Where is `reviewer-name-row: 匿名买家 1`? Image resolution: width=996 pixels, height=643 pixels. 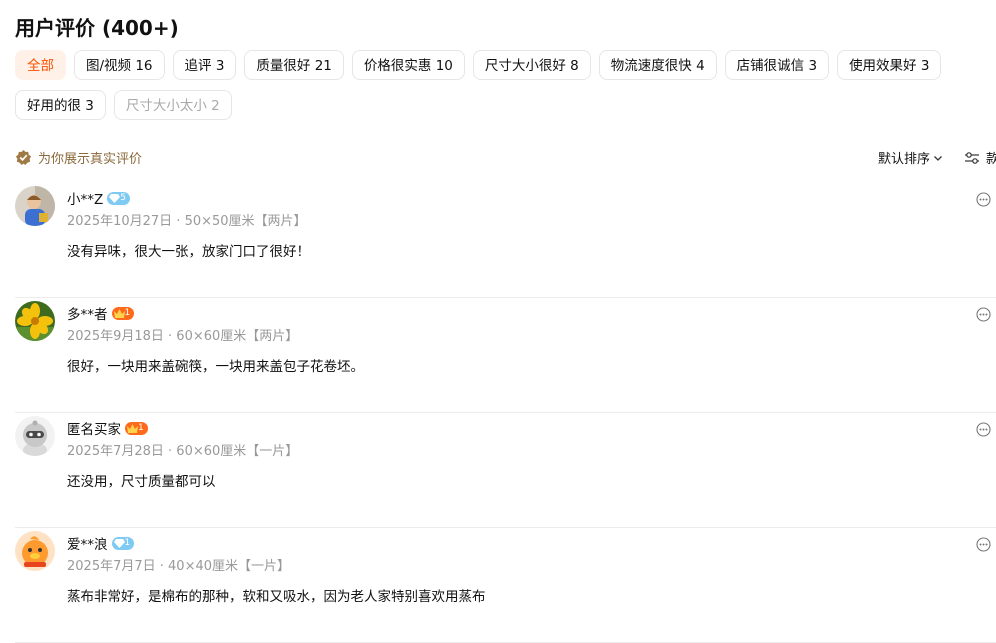
reviewer-name-row: 匿名买家 1 is located at coordinates (107, 428).